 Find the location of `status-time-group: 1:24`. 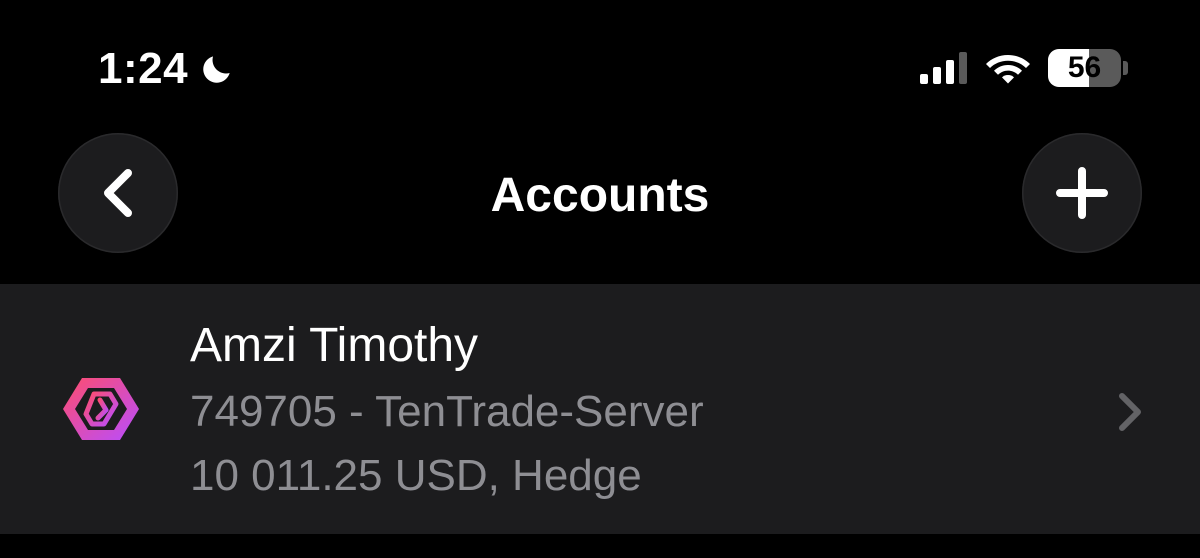

status-time-group: 1:24 is located at coordinates (167, 69).